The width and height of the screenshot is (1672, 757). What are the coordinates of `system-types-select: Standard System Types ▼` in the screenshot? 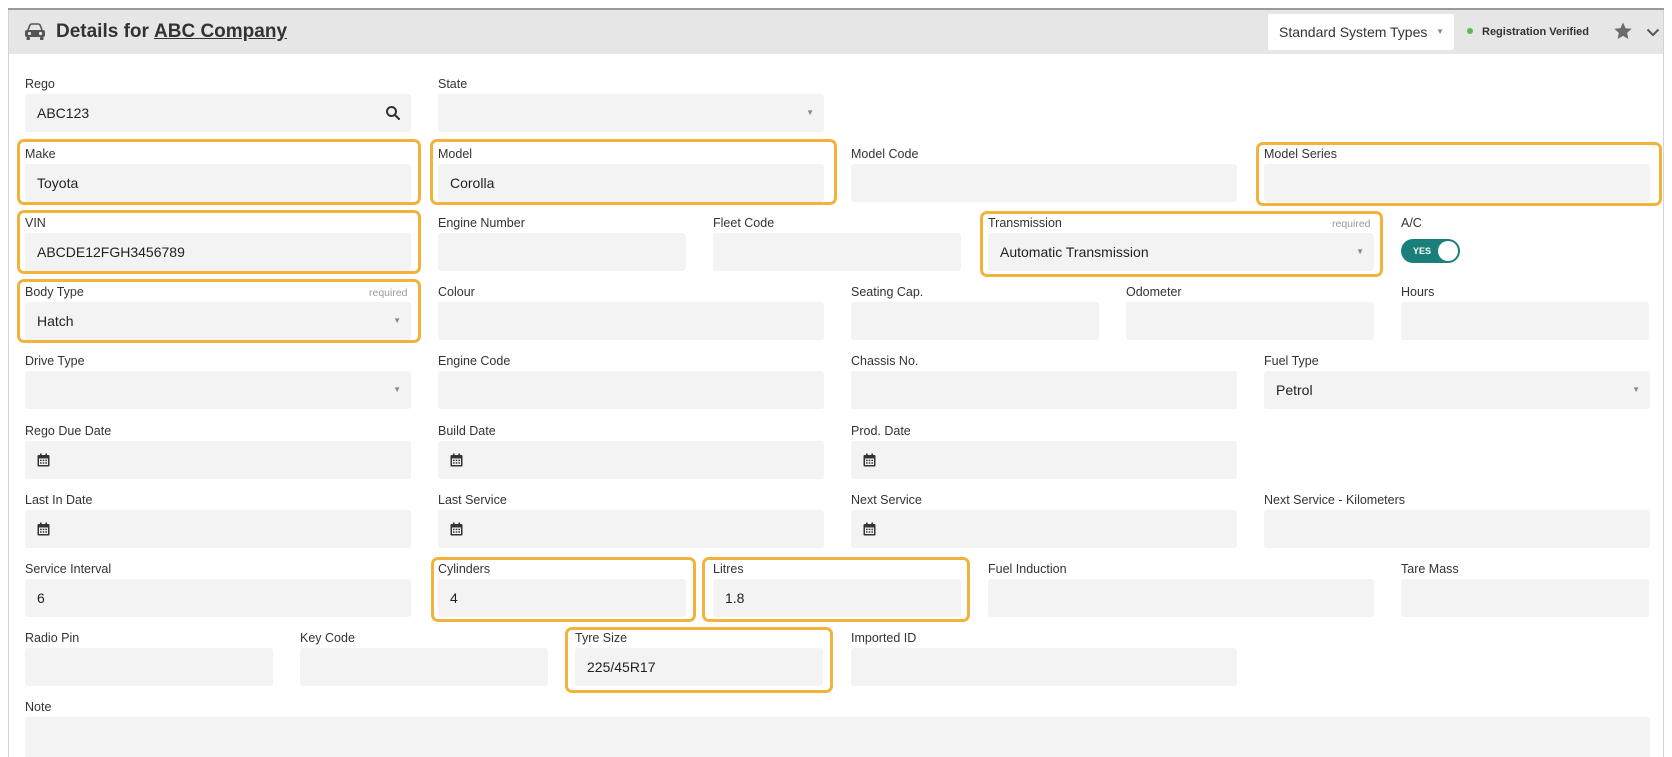 It's located at (1361, 32).